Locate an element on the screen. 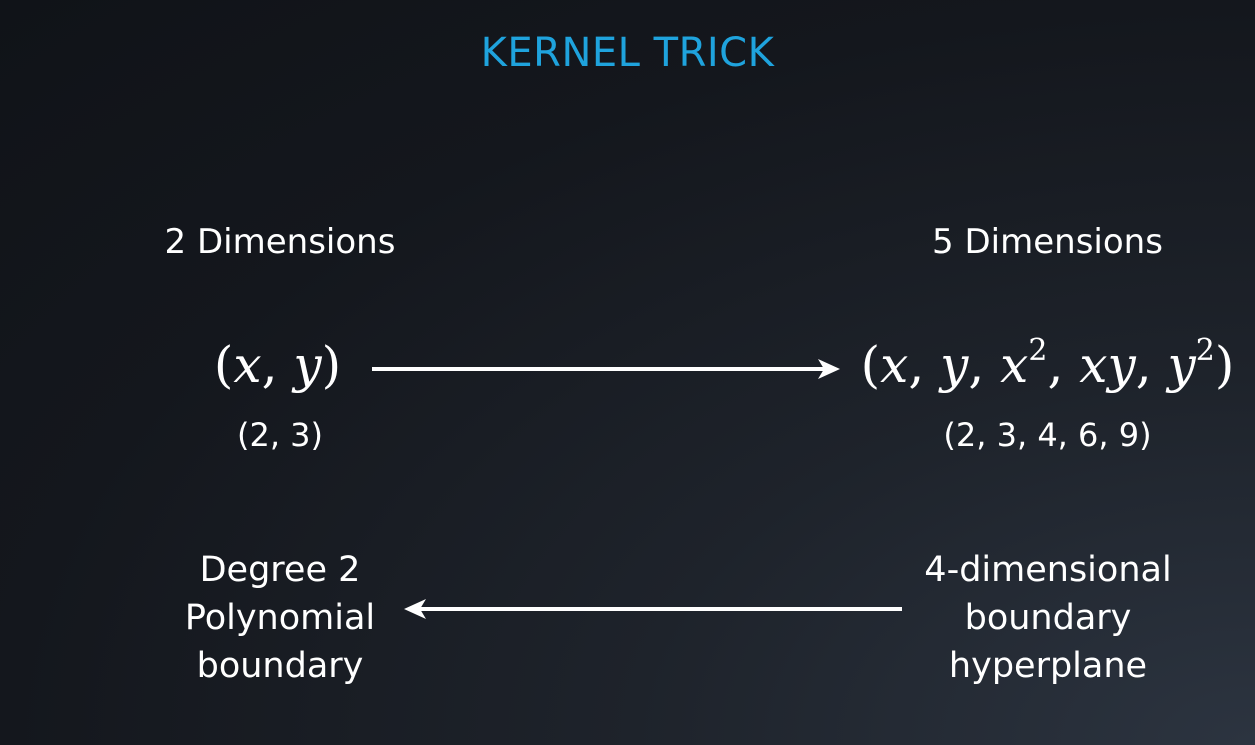 The height and width of the screenshot is (745, 1255). line-1: 4-dimensional is located at coordinates (1048, 570).